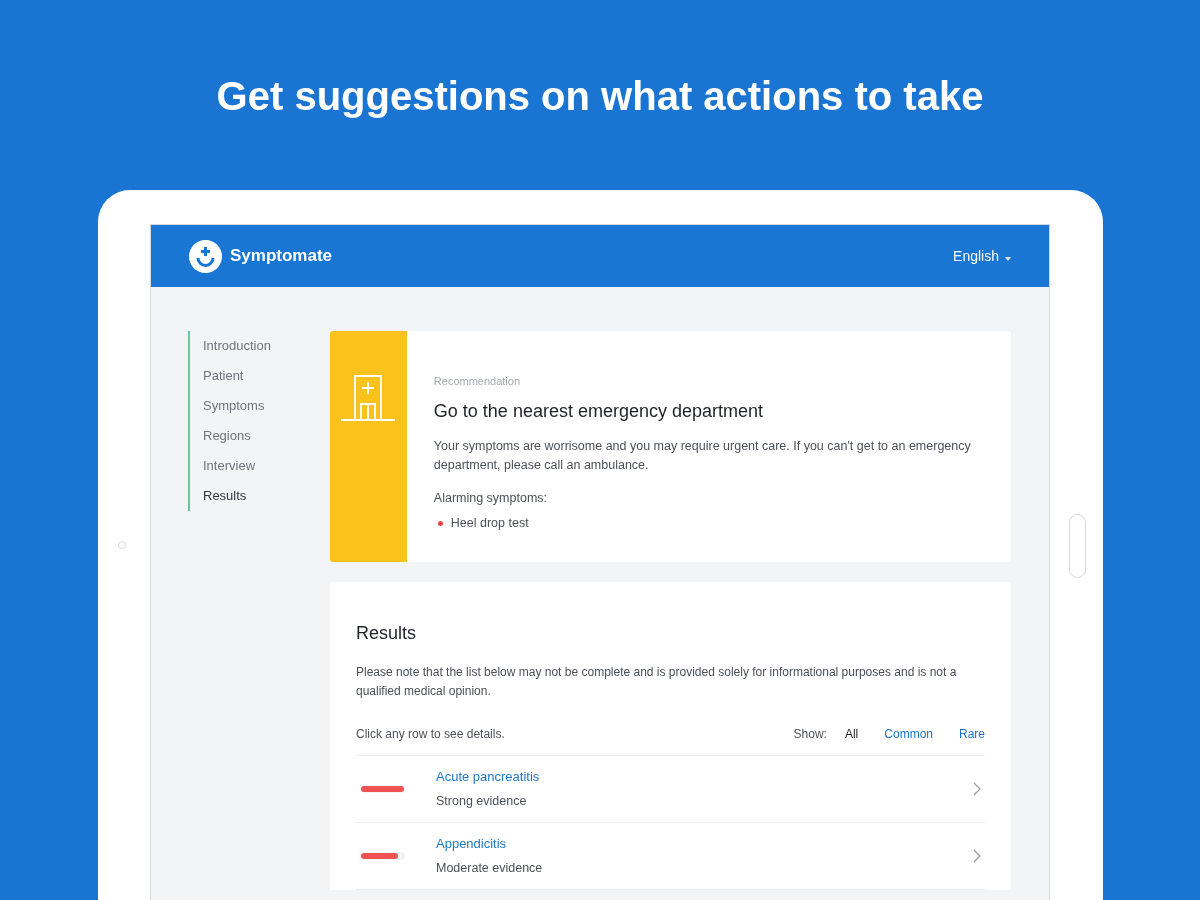  Describe the element at coordinates (657, 682) in the screenshot. I see `disclaimer-text: Please note that the list below may not be complete and is provided solely for informational purposes and is not a qualified medical opinion.` at that location.